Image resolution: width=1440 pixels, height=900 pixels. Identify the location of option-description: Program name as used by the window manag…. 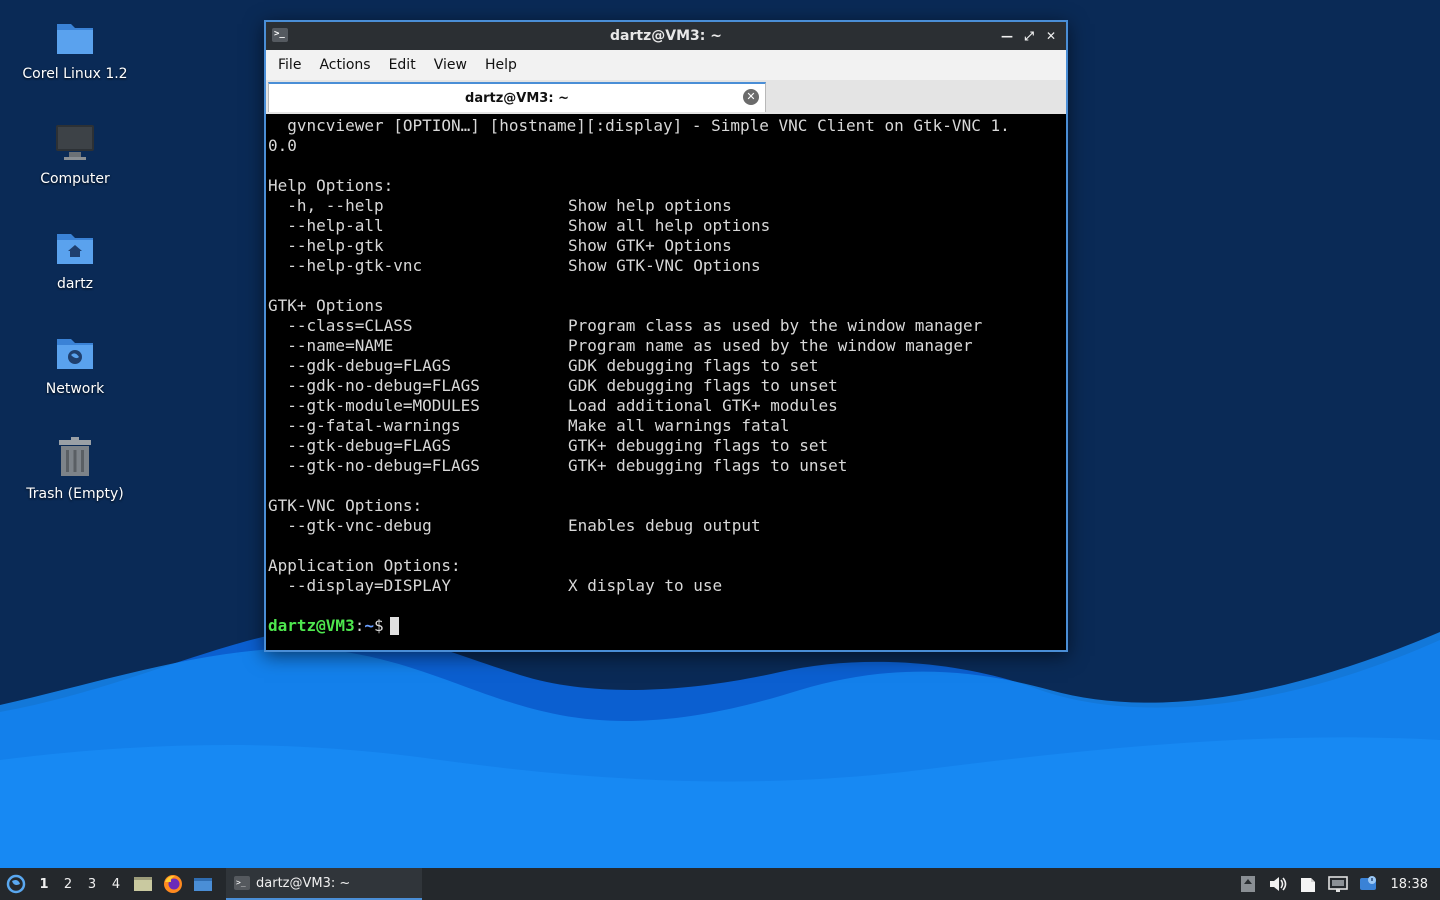
(770, 345).